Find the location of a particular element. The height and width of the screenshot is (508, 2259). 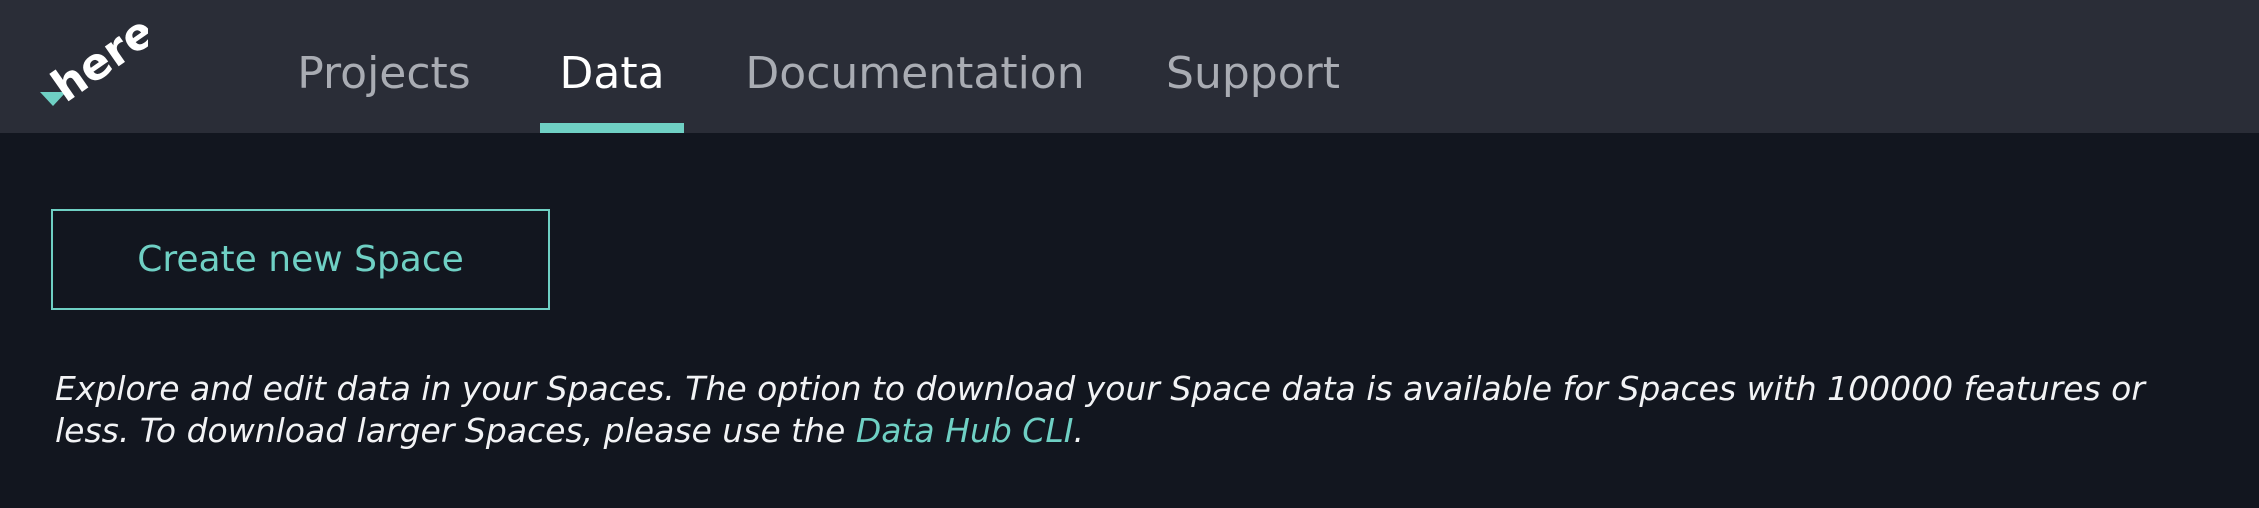

tab-documentation: Documentation is located at coordinates (914, 66).